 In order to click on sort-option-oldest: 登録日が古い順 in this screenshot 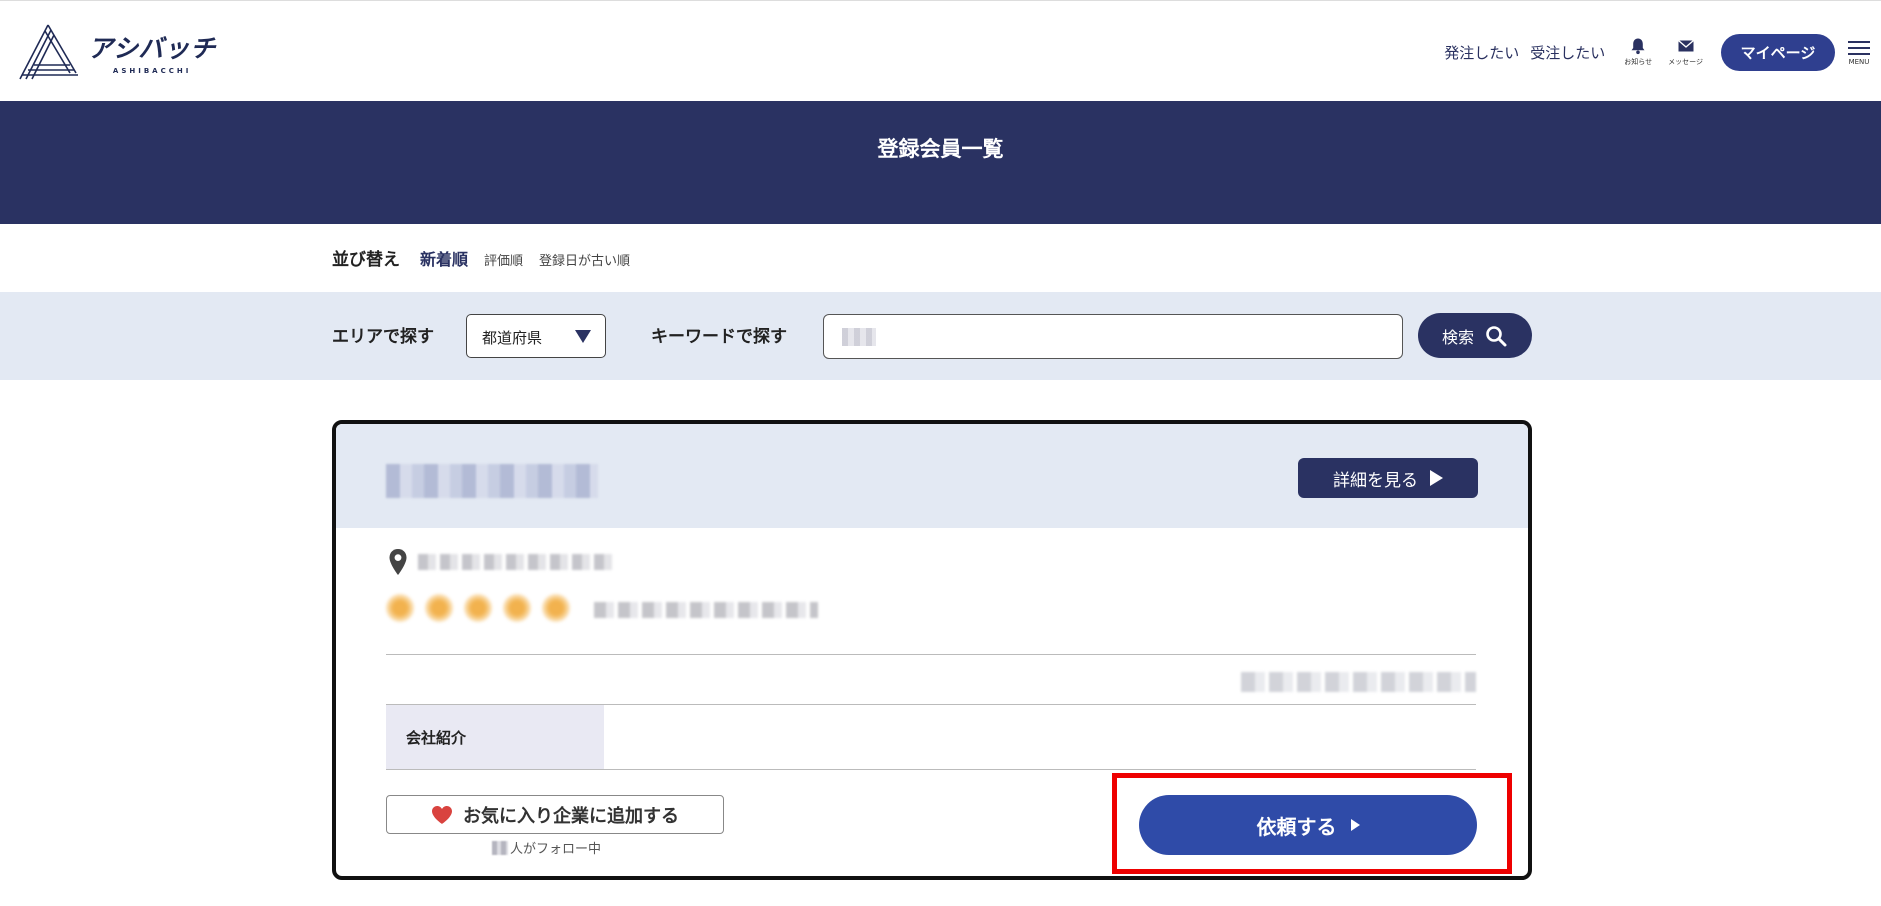, I will do `click(584, 259)`.